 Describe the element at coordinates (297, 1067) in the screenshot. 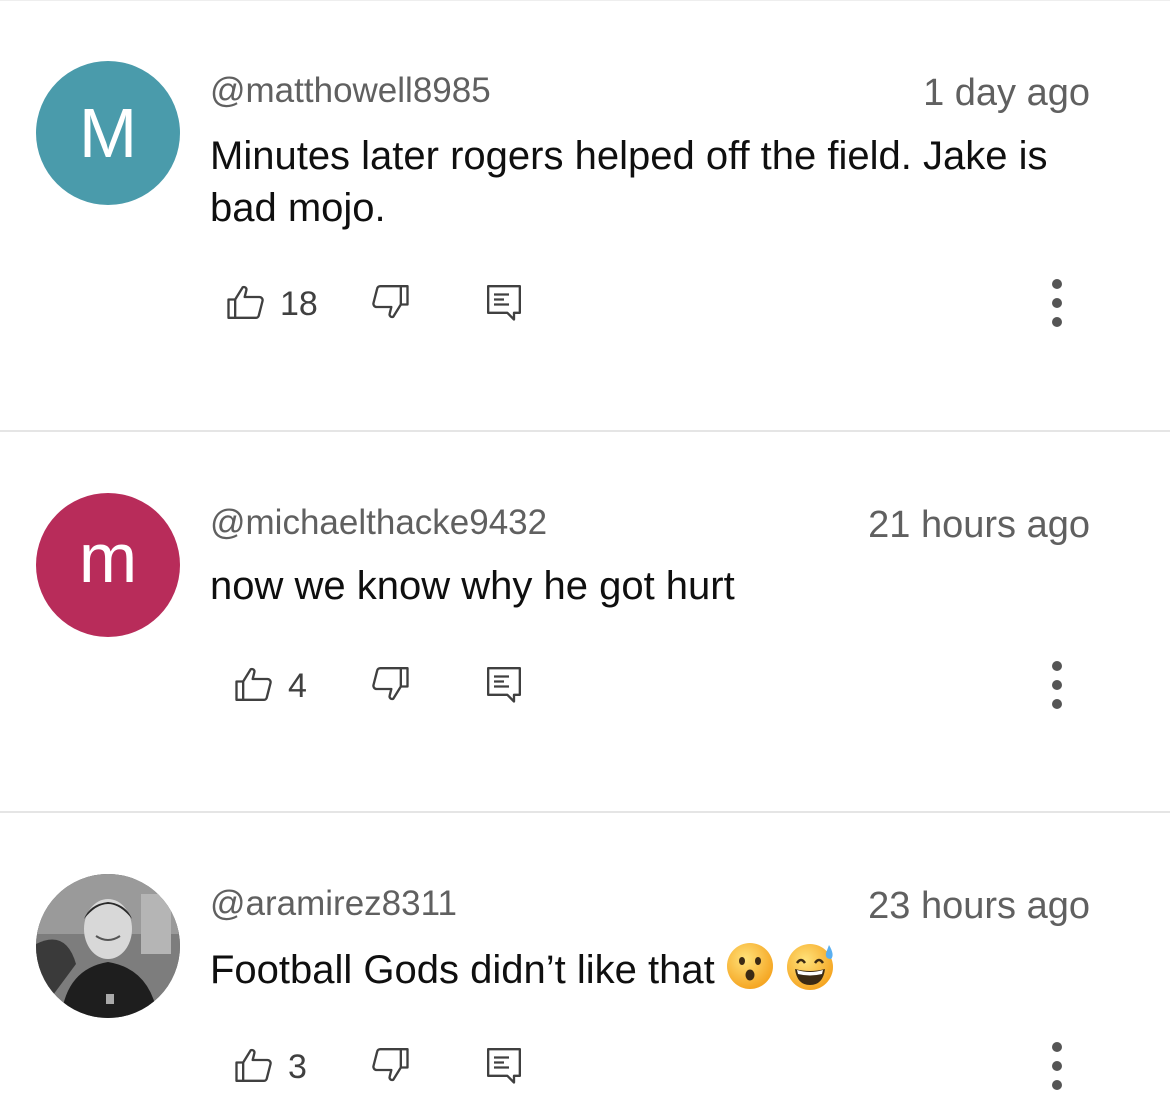

I see `like-count: 3` at that location.